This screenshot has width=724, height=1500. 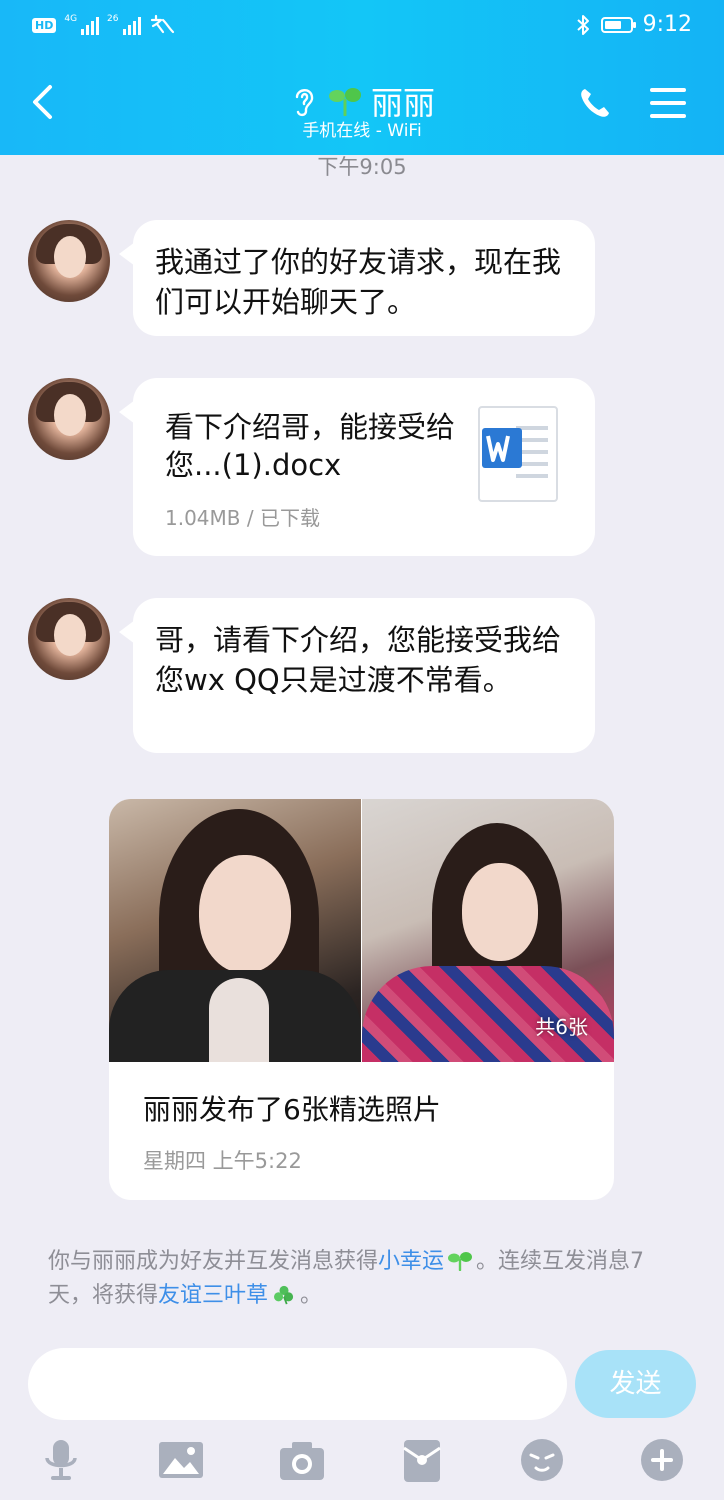 What do you see at coordinates (561, 1027) in the screenshot?
I see `photo-count-badge: 共6张` at bounding box center [561, 1027].